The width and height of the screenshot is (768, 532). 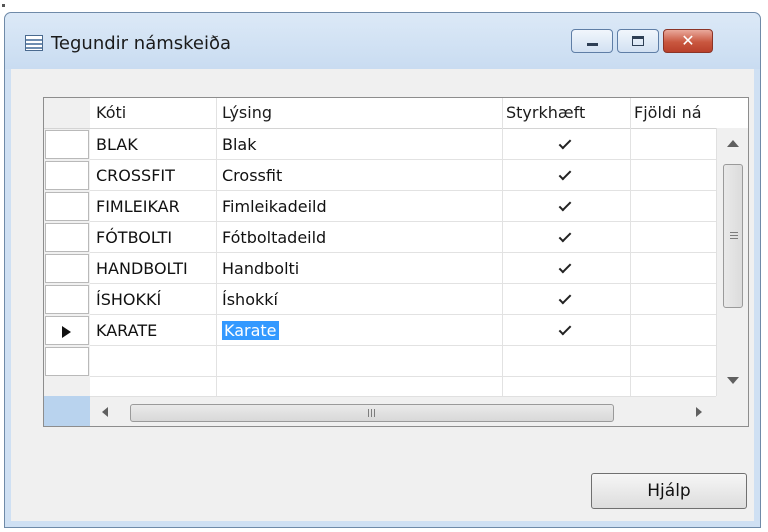 I want to click on maximize-icon, so click(x=638, y=41).